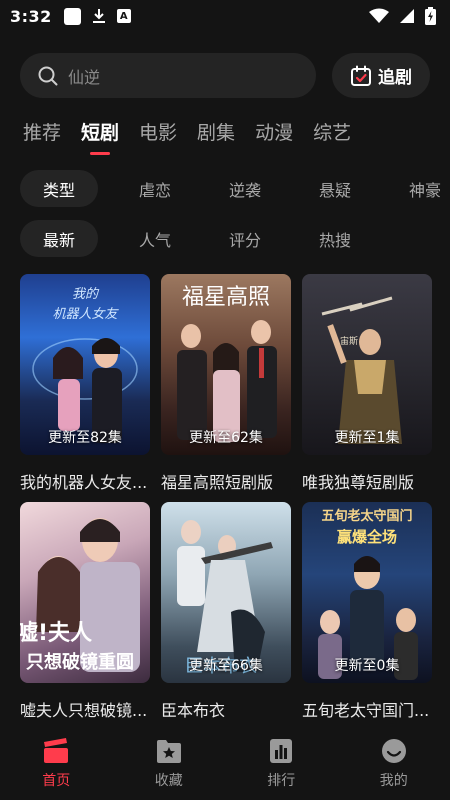 The image size is (450, 800). What do you see at coordinates (226, 592) in the screenshot?
I see `poster-image: 臣本布衣 更新至66集` at bounding box center [226, 592].